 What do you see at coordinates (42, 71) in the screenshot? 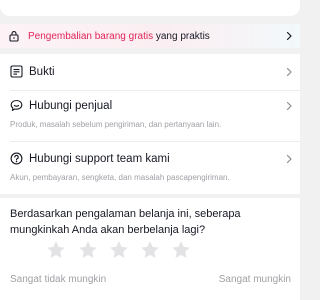
I see `menu-item-title: Bukti` at bounding box center [42, 71].